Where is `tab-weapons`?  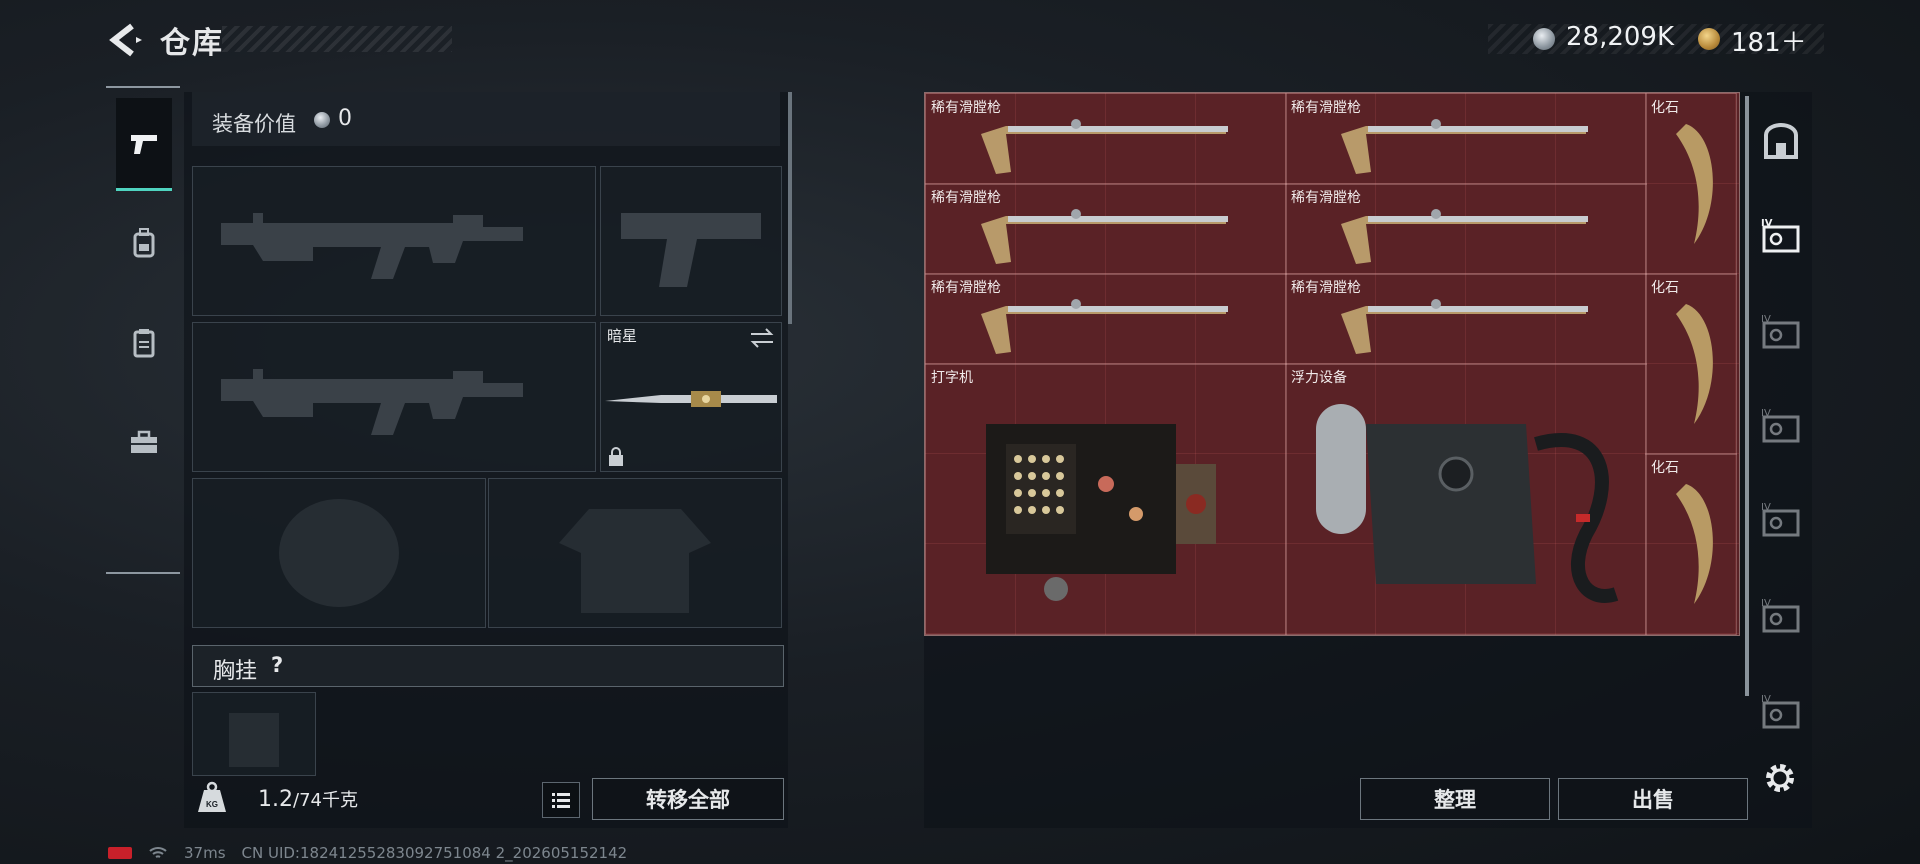 tab-weapons is located at coordinates (144, 144).